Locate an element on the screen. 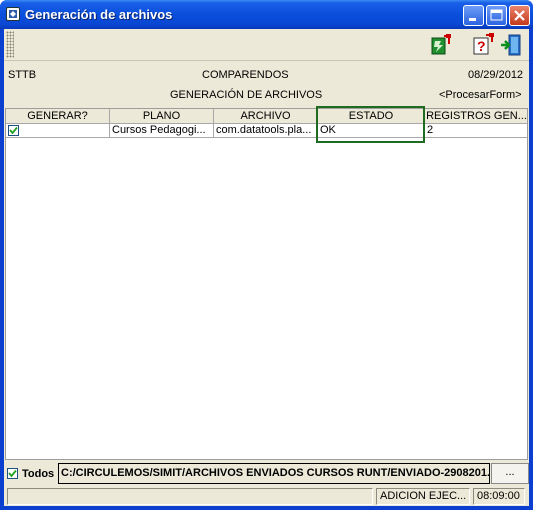  status-message is located at coordinates (190, 496).